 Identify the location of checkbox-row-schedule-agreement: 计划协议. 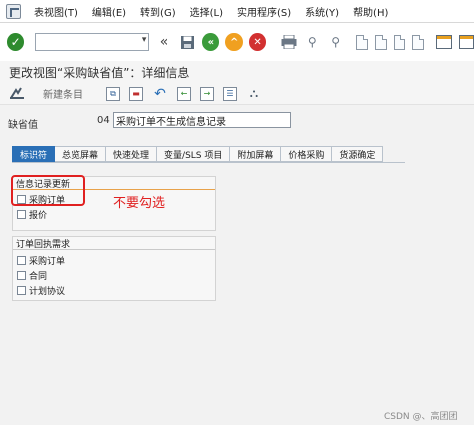
(41, 290).